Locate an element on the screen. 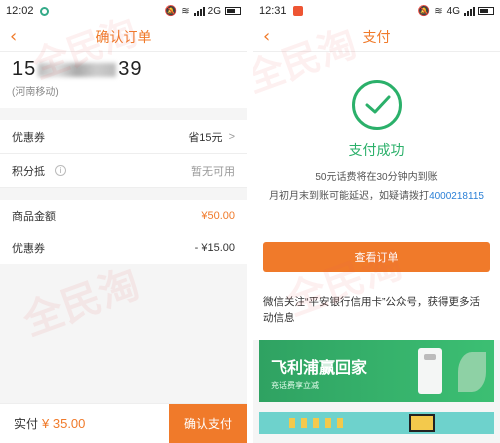 The image size is (500, 443). chevron-right-icon: > is located at coordinates (231, 136).